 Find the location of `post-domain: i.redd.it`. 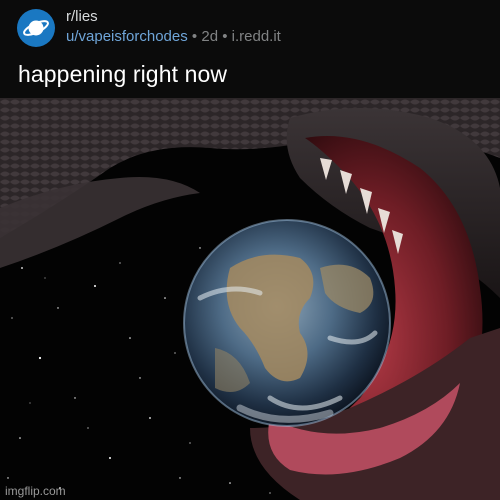

post-domain: i.redd.it is located at coordinates (256, 36).